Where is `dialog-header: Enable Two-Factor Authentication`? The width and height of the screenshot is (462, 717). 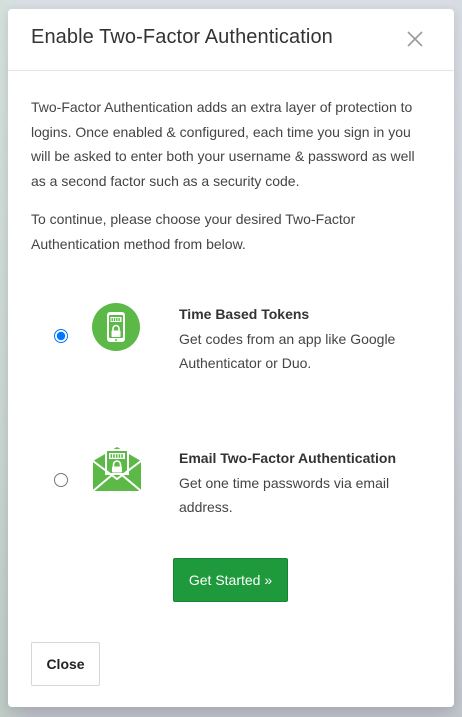
dialog-header: Enable Two-Factor Authentication is located at coordinates (231, 40).